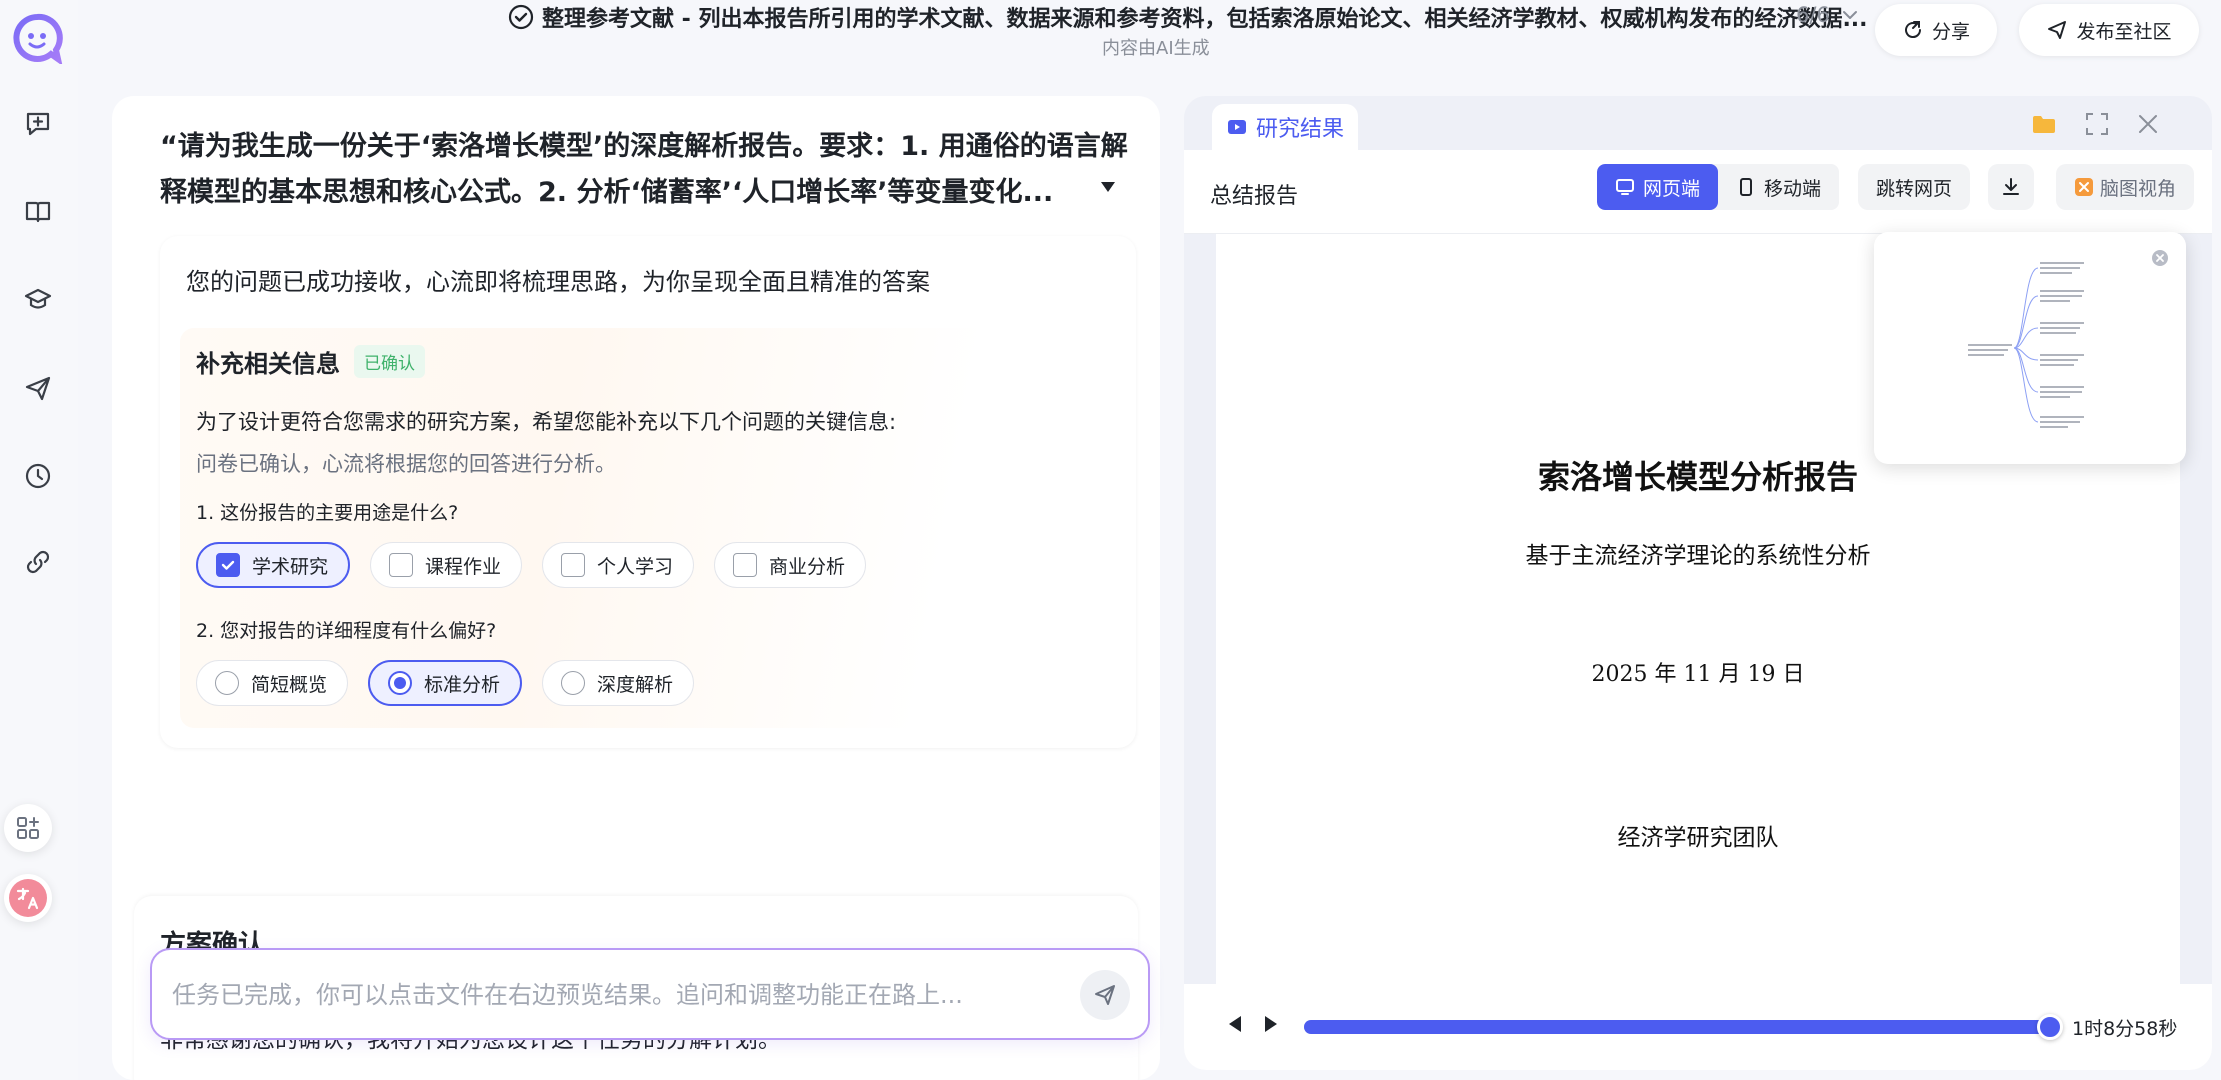 The width and height of the screenshot is (2221, 1080). What do you see at coordinates (272, 683) in the screenshot?
I see `option-brief-overview: 简短概览` at bounding box center [272, 683].